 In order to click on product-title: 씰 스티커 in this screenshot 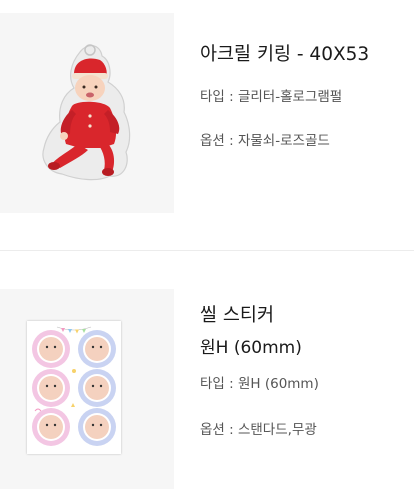, I will do `click(237, 315)`.